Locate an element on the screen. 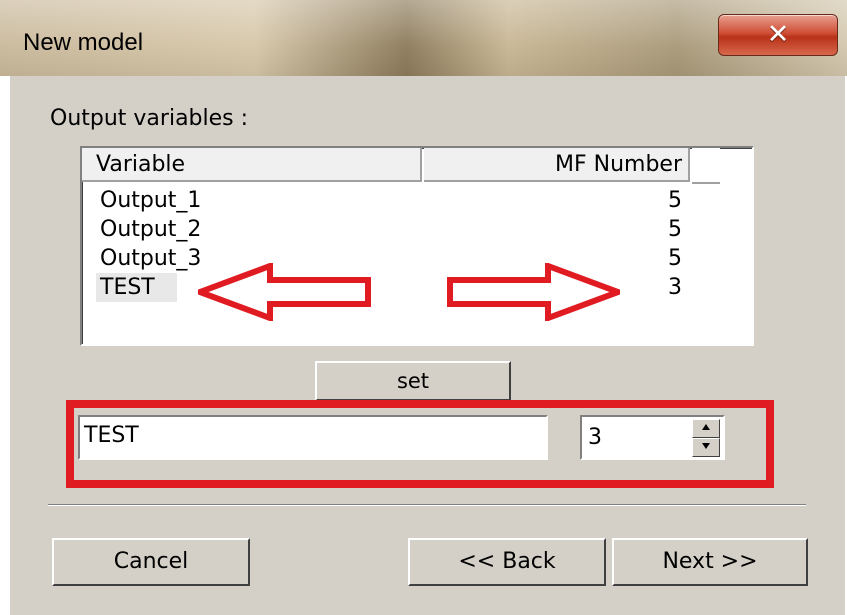  column-header-variable: Variable is located at coordinates (252, 165).